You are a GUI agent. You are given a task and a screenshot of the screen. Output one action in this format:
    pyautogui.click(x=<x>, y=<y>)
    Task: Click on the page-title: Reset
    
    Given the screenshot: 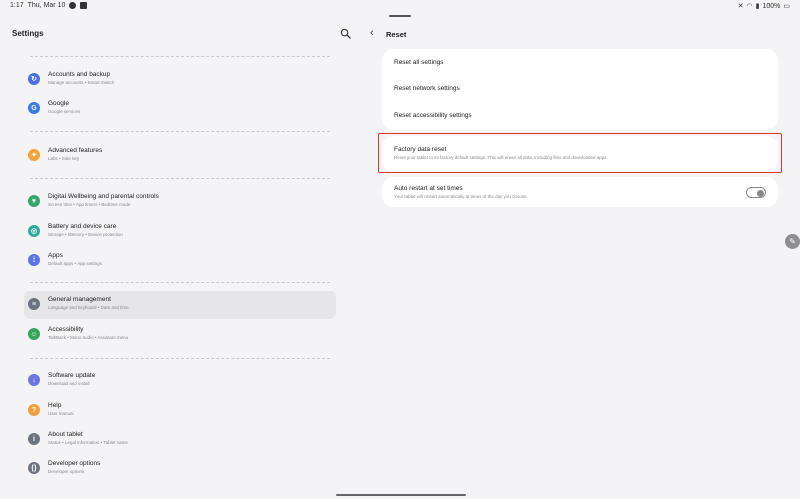 What is the action you would take?
    pyautogui.click(x=396, y=34)
    